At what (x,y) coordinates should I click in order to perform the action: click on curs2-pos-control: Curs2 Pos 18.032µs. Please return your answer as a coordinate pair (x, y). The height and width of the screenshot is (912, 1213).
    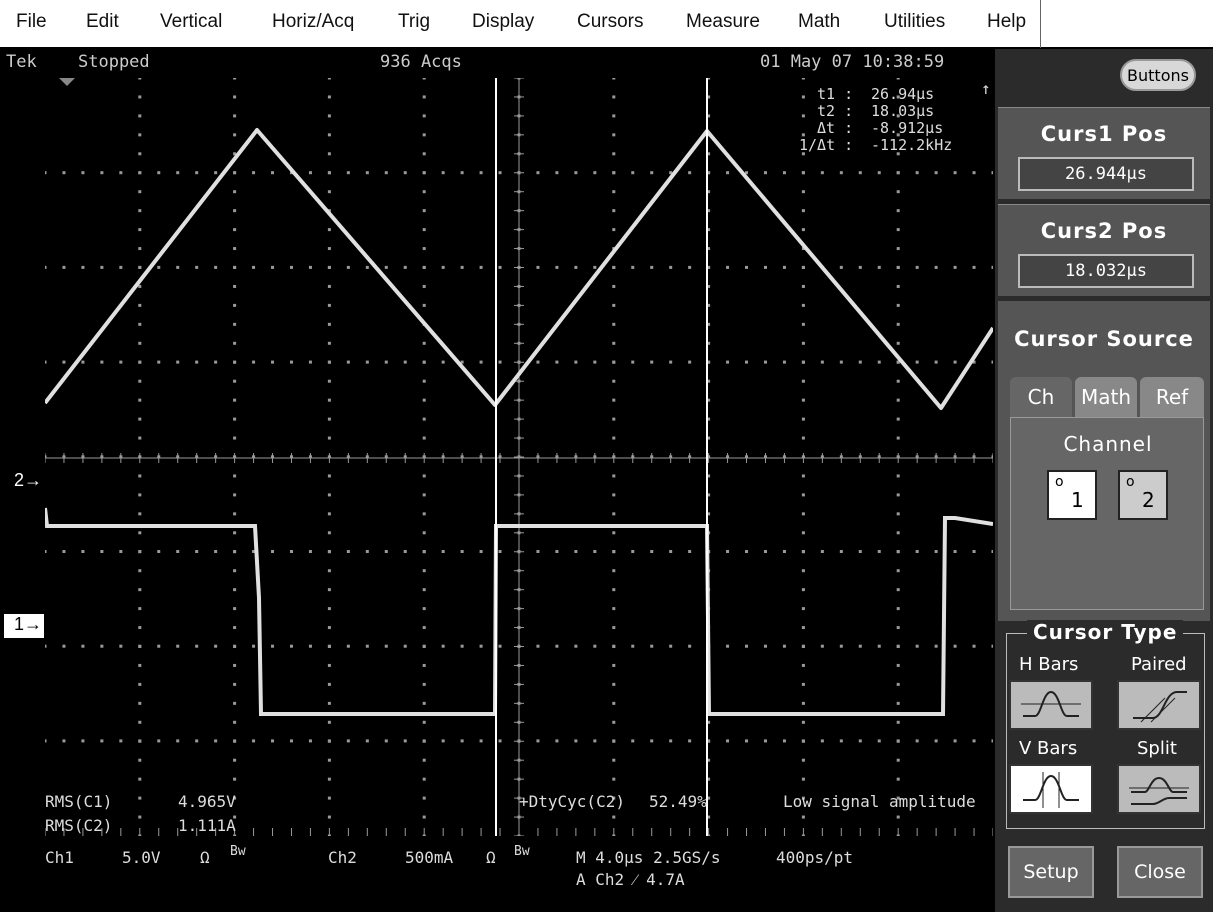
    Looking at the image, I should click on (1104, 250).